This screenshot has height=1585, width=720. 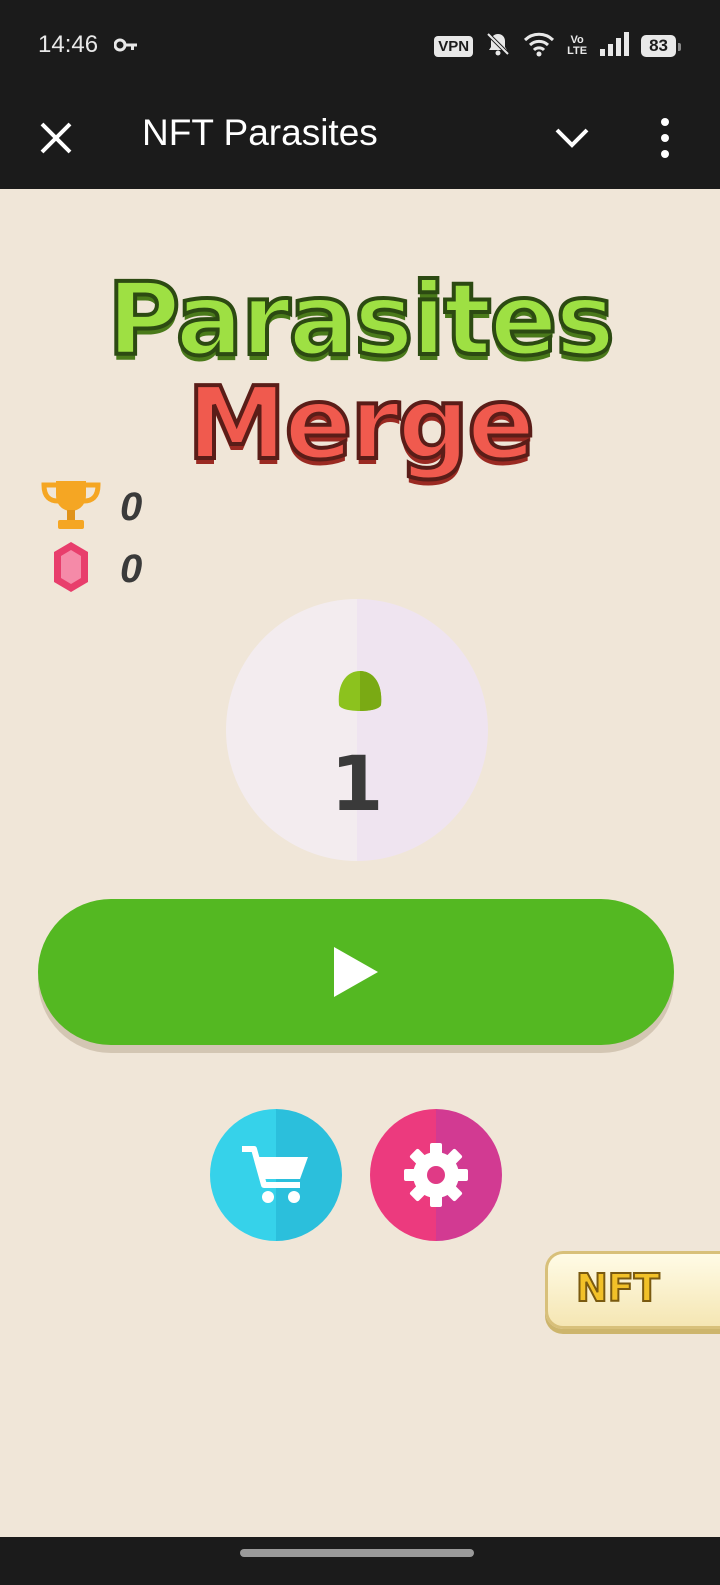 I want to click on vpn-badge: VPN, so click(x=454, y=46).